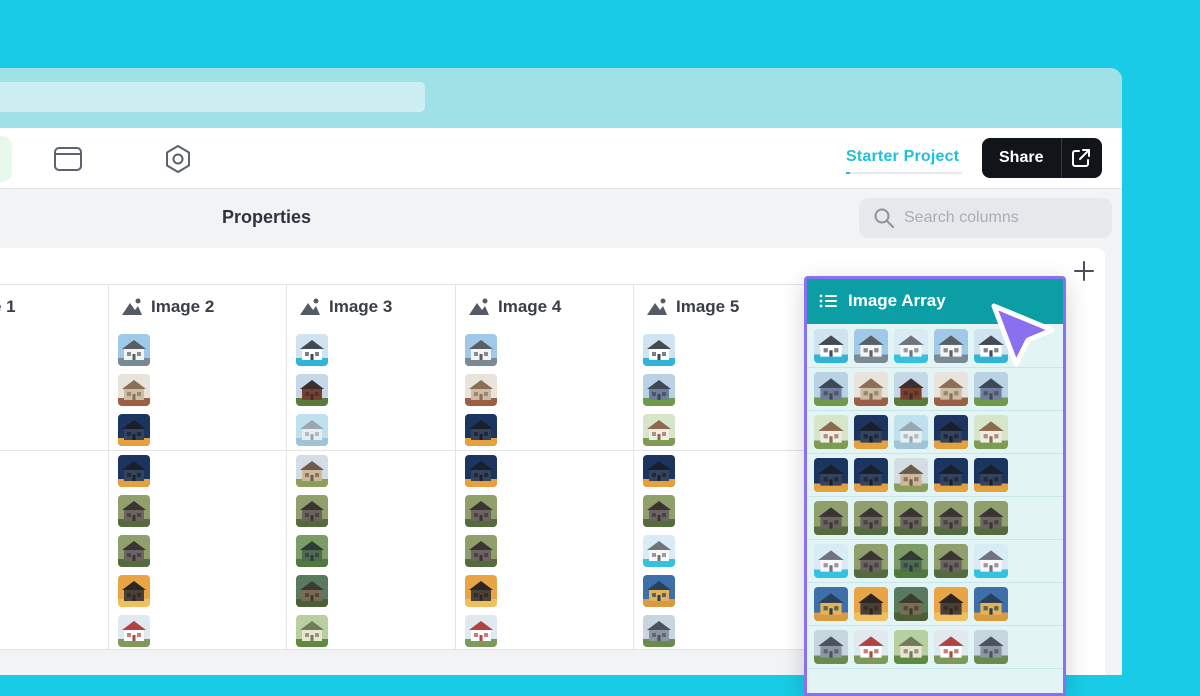 Image resolution: width=1200 pixels, height=696 pixels. What do you see at coordinates (1084, 271) in the screenshot?
I see `add-column-button` at bounding box center [1084, 271].